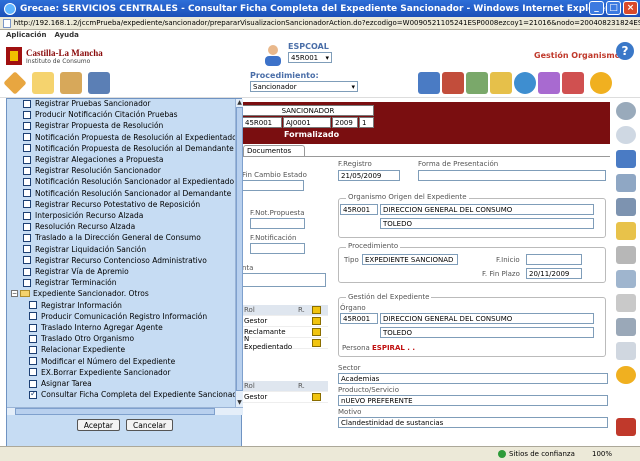 Image resolution: width=640 pixels, height=461 pixels. Describe the element at coordinates (77, 349) in the screenshot. I see `list-item: Relacionar Expediente` at that location.